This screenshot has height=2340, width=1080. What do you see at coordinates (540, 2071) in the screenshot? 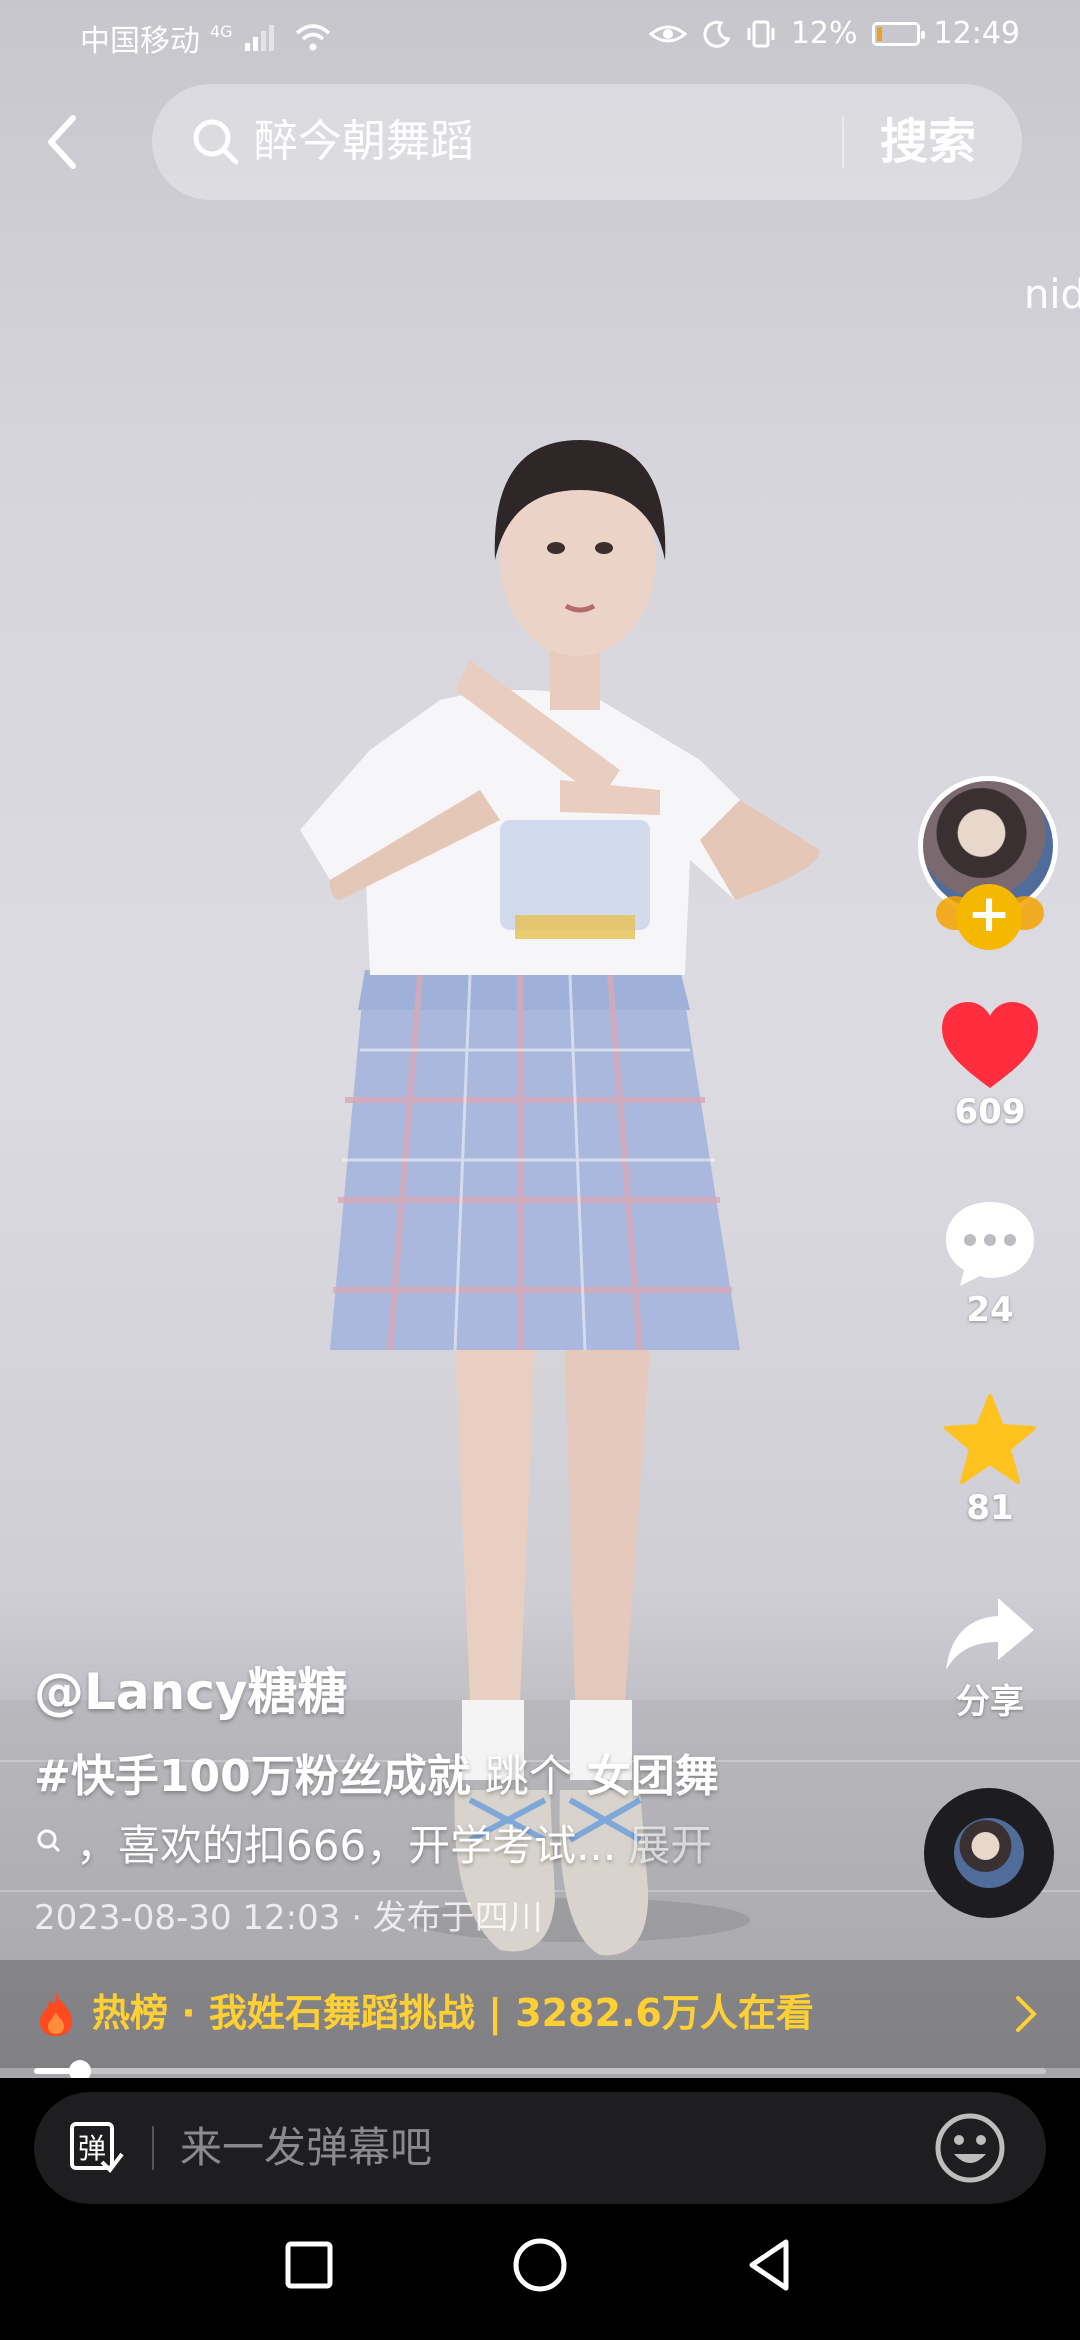
I see `video-progress-bar` at bounding box center [540, 2071].